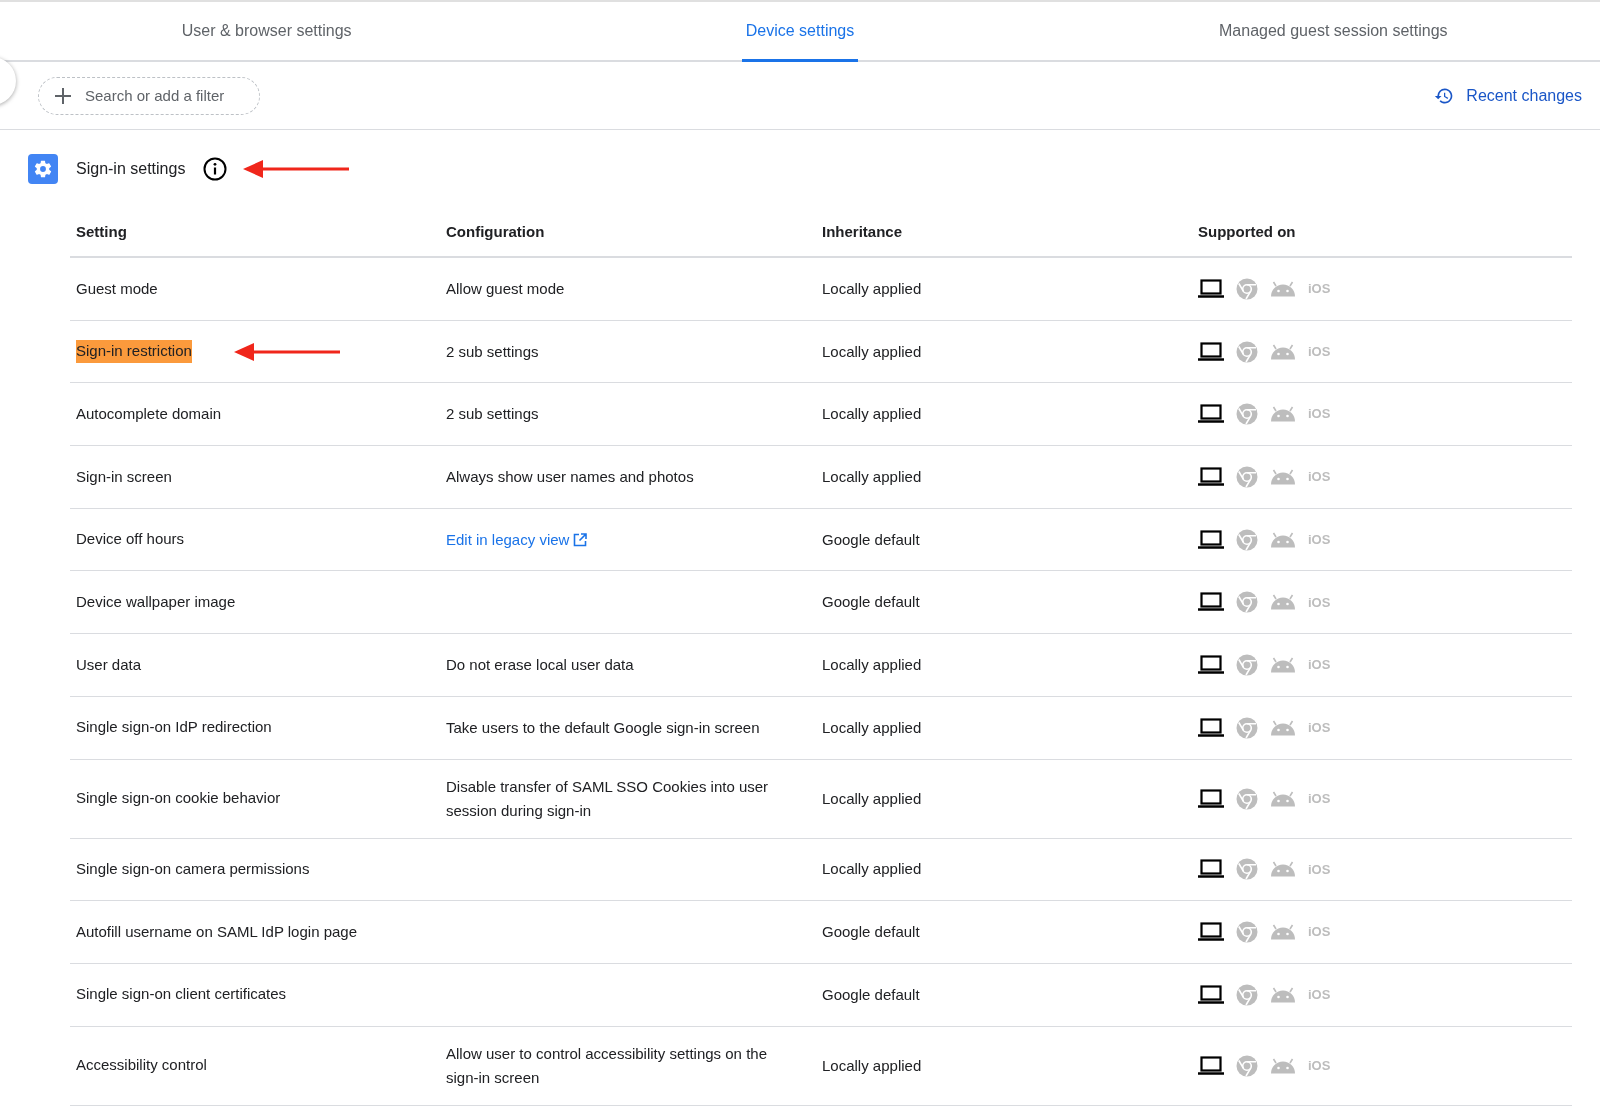  What do you see at coordinates (43, 169) in the screenshot?
I see `gear-icon` at bounding box center [43, 169].